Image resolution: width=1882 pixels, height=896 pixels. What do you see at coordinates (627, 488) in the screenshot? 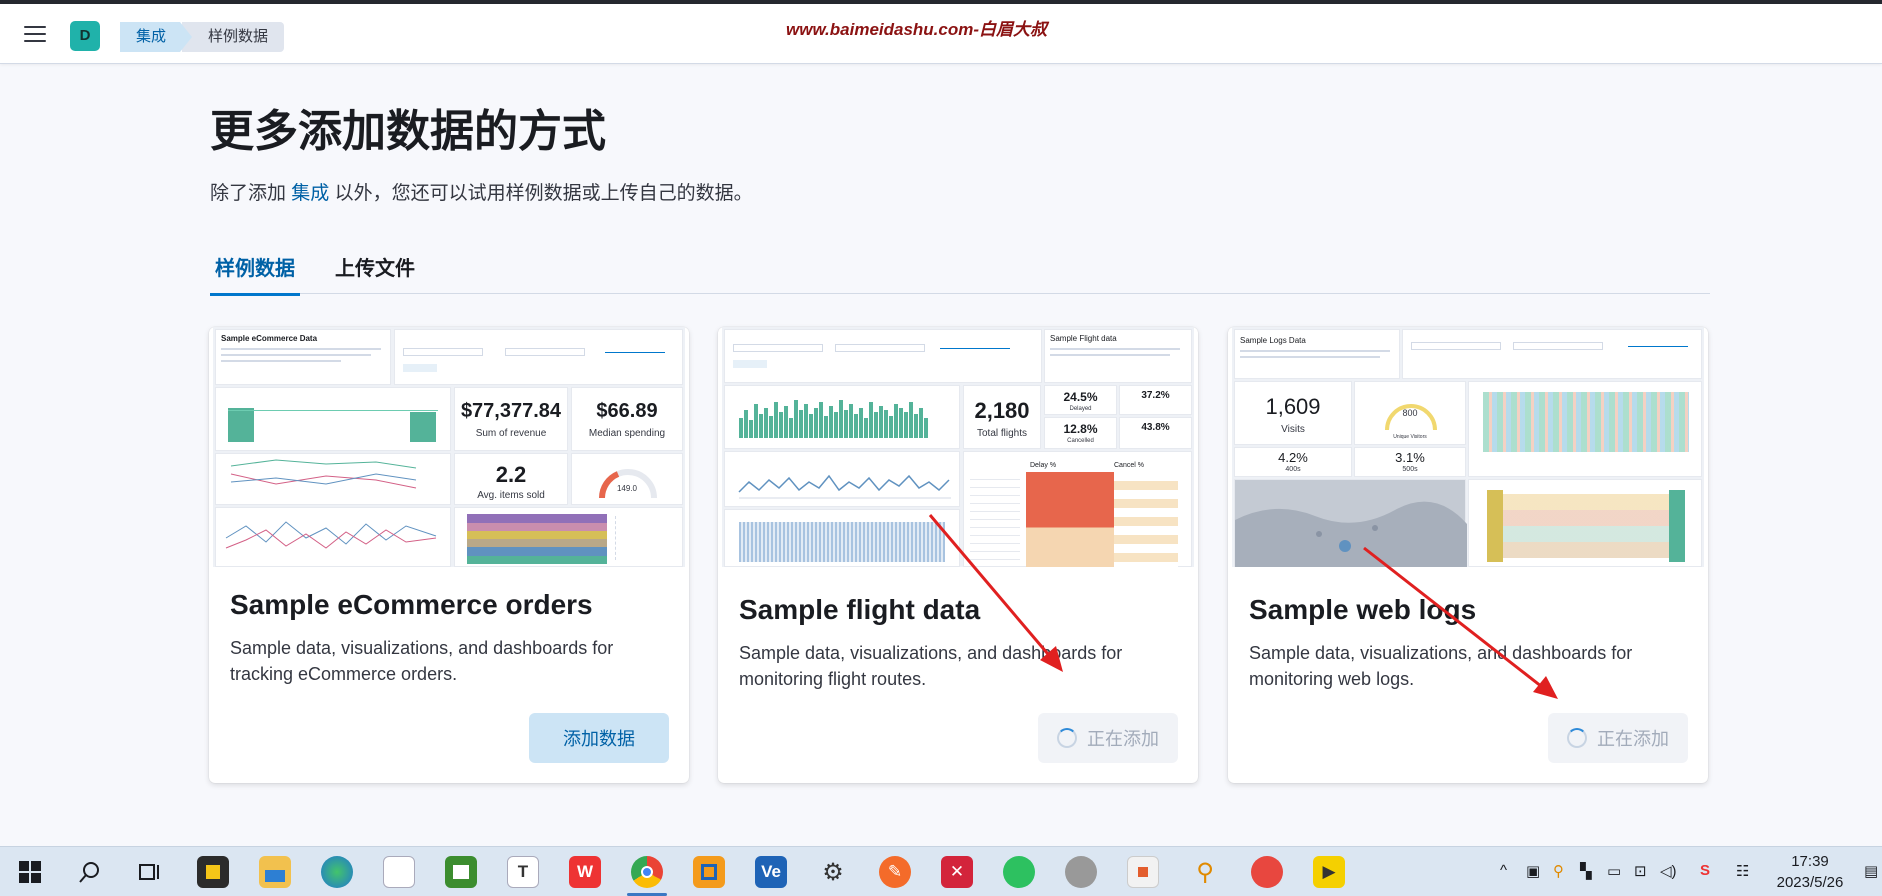
I see `thumb-gauge-value: 149.0` at bounding box center [627, 488].